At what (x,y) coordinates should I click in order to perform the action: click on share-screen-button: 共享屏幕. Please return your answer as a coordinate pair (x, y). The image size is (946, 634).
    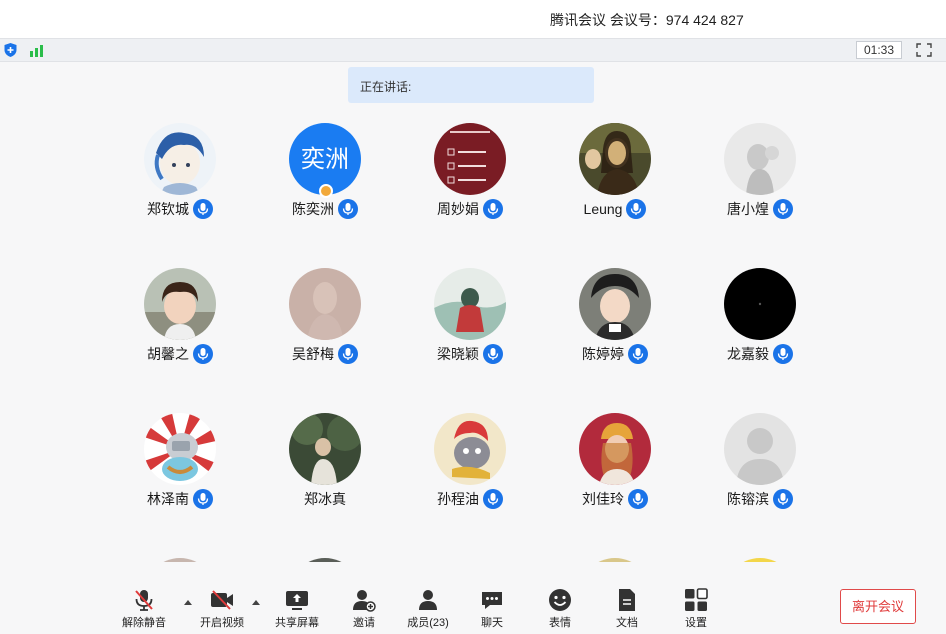
    Looking at the image, I should click on (297, 609).